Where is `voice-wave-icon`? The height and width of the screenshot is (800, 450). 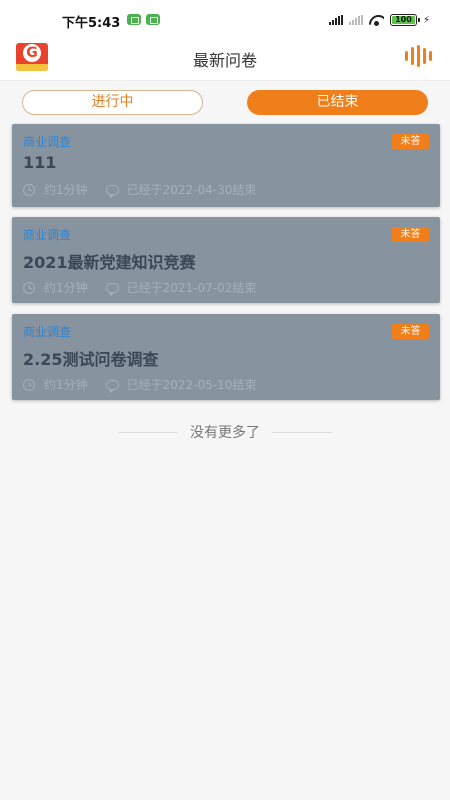 voice-wave-icon is located at coordinates (418, 56).